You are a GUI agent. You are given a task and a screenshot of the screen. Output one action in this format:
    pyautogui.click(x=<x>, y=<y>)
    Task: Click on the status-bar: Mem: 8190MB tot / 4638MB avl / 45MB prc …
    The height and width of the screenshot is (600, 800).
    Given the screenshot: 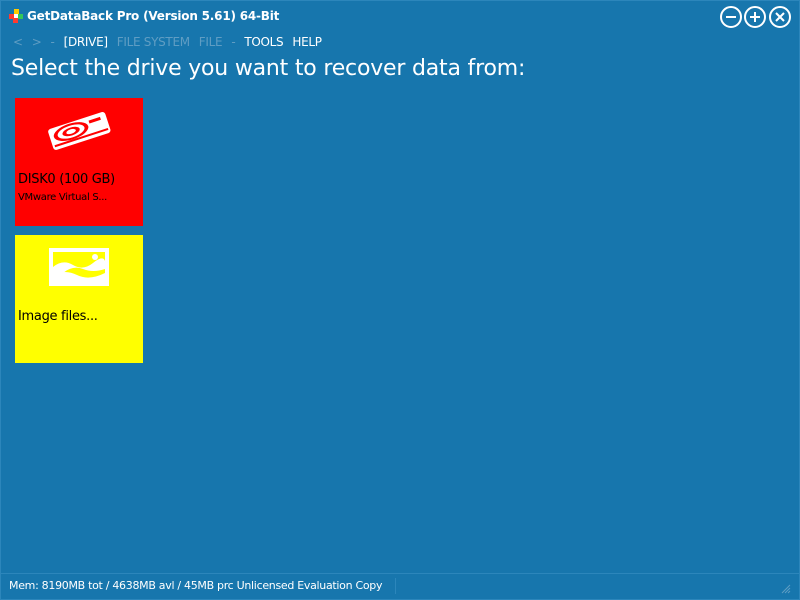 What is the action you would take?
    pyautogui.click(x=400, y=586)
    